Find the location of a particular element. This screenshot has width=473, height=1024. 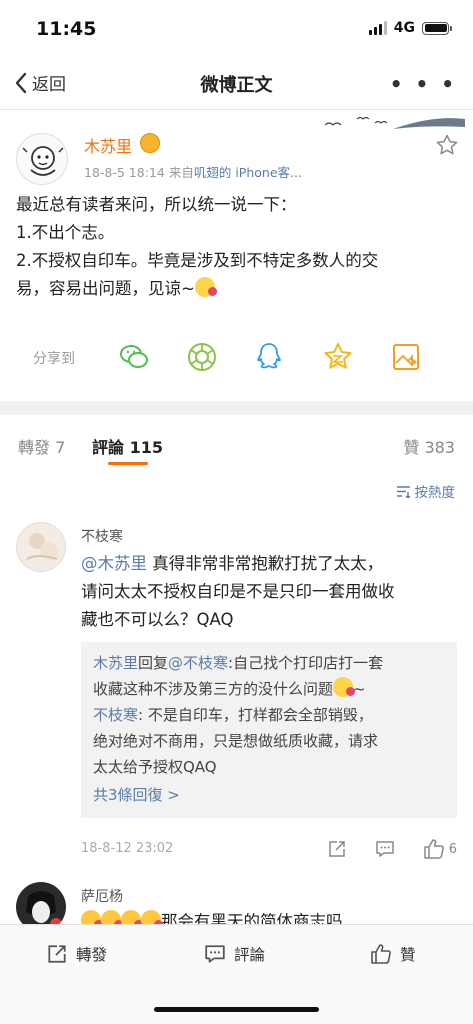

status-bar: 11:45 4G is located at coordinates (236, 29).